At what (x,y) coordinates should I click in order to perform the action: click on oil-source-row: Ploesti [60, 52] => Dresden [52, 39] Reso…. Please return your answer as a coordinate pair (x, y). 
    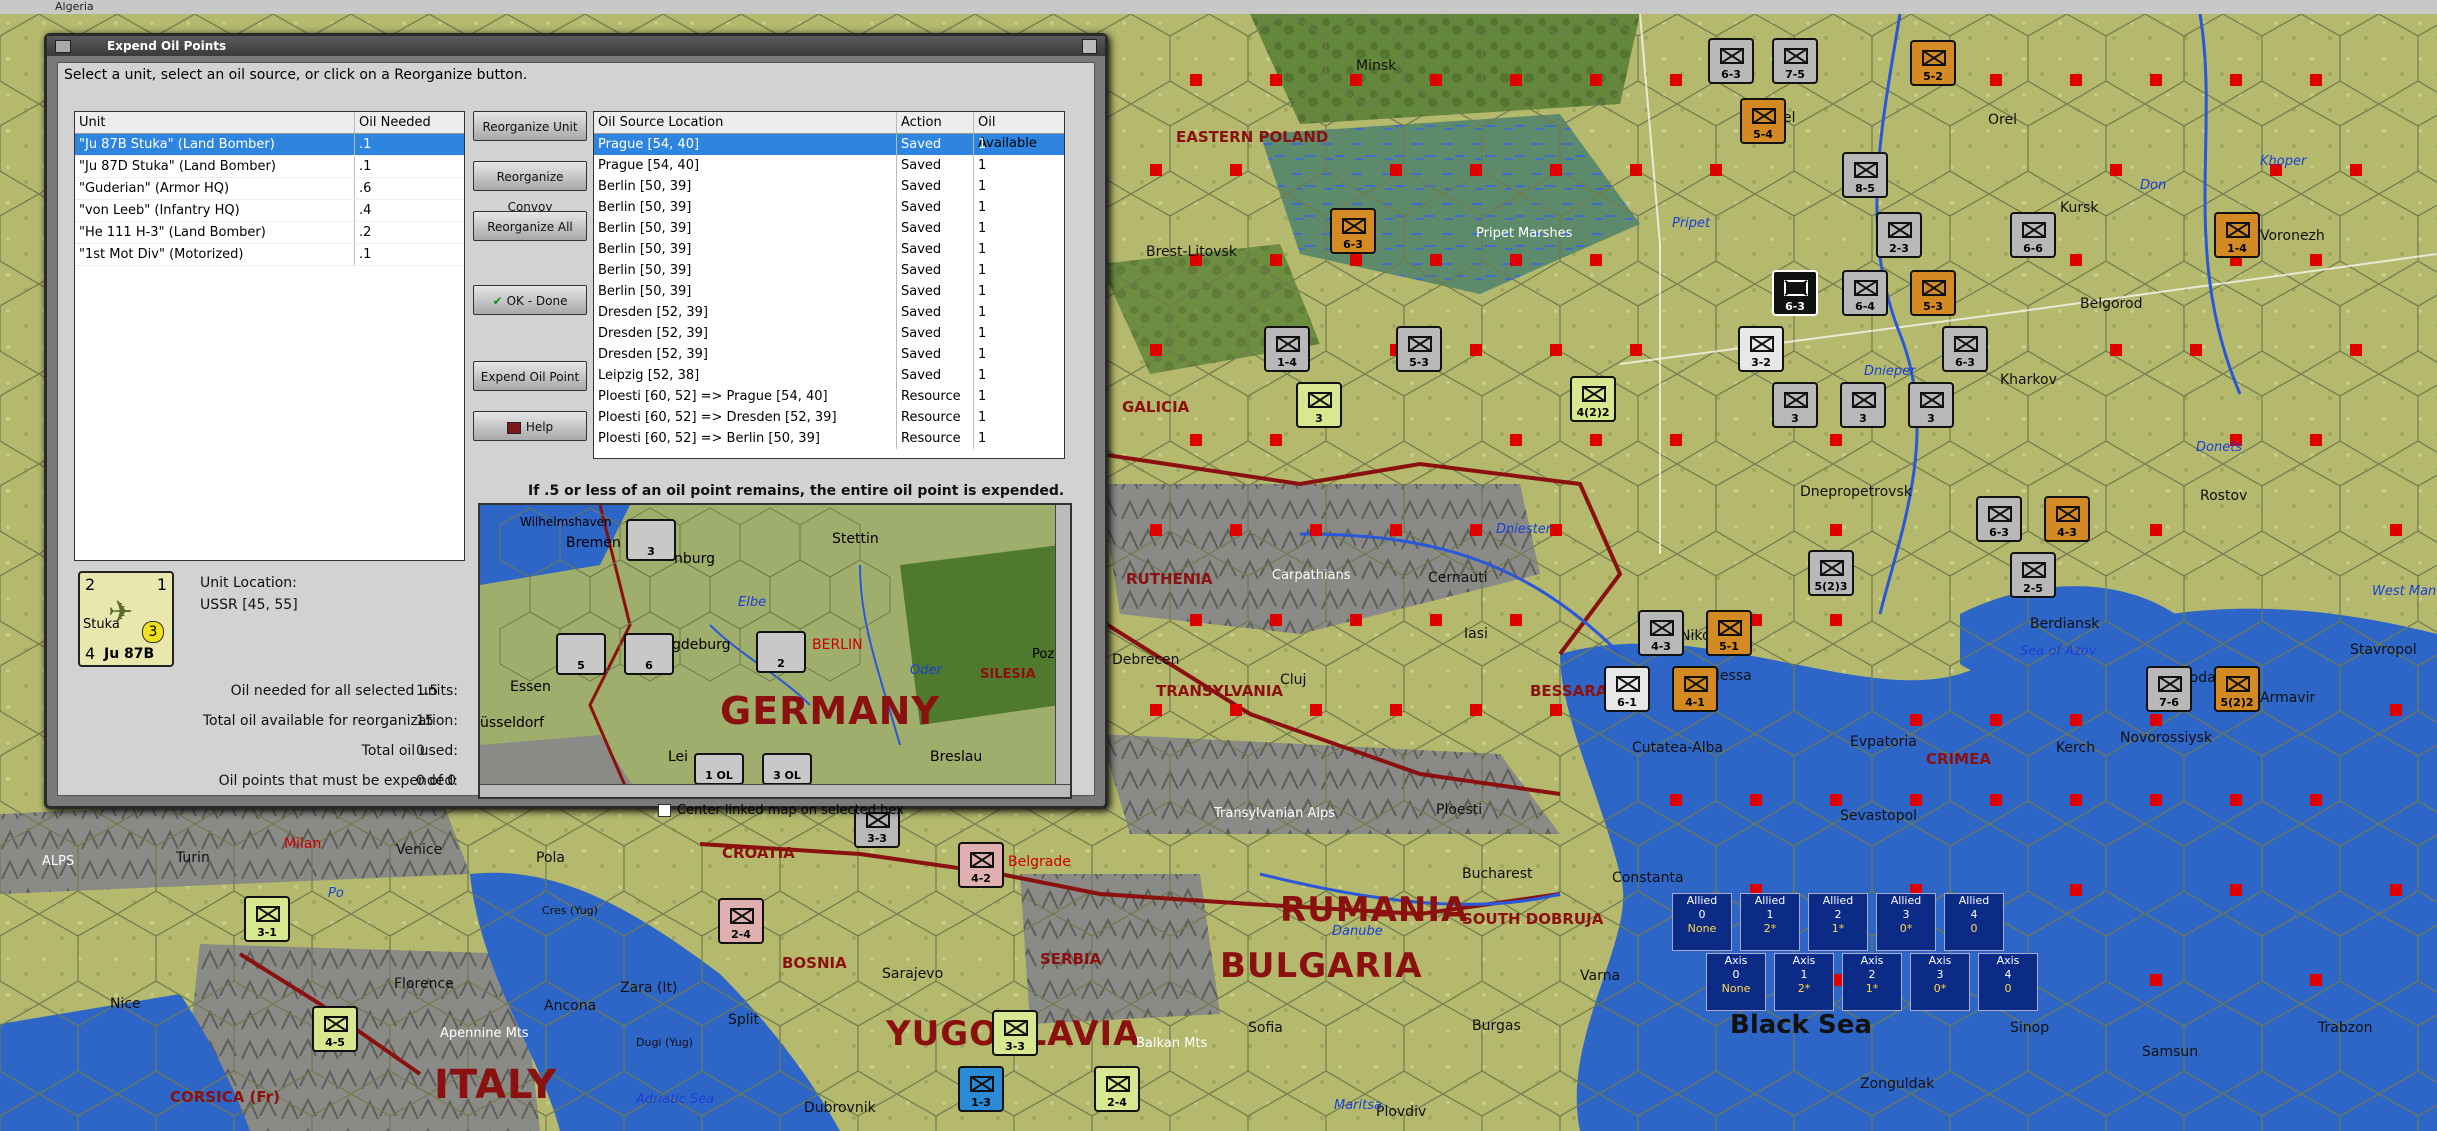
    Looking at the image, I should click on (829, 417).